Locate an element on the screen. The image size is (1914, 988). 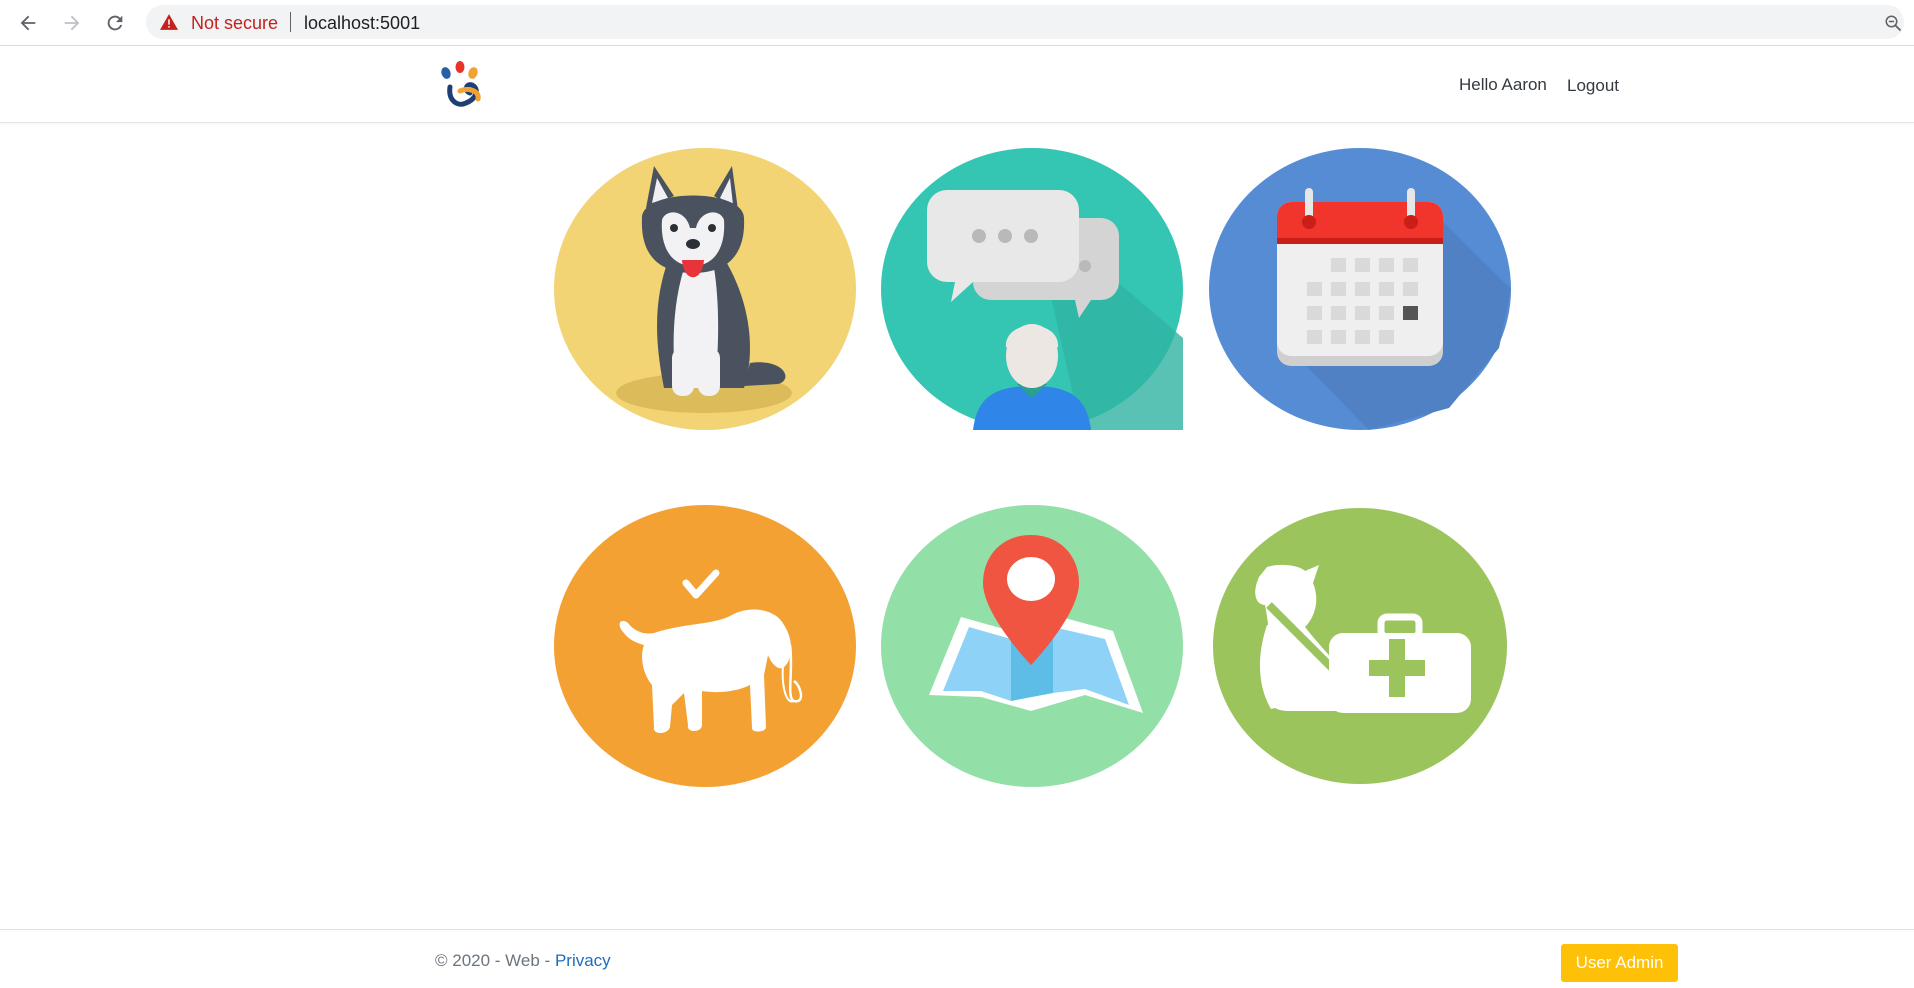
back-button is located at coordinates (28, 23).